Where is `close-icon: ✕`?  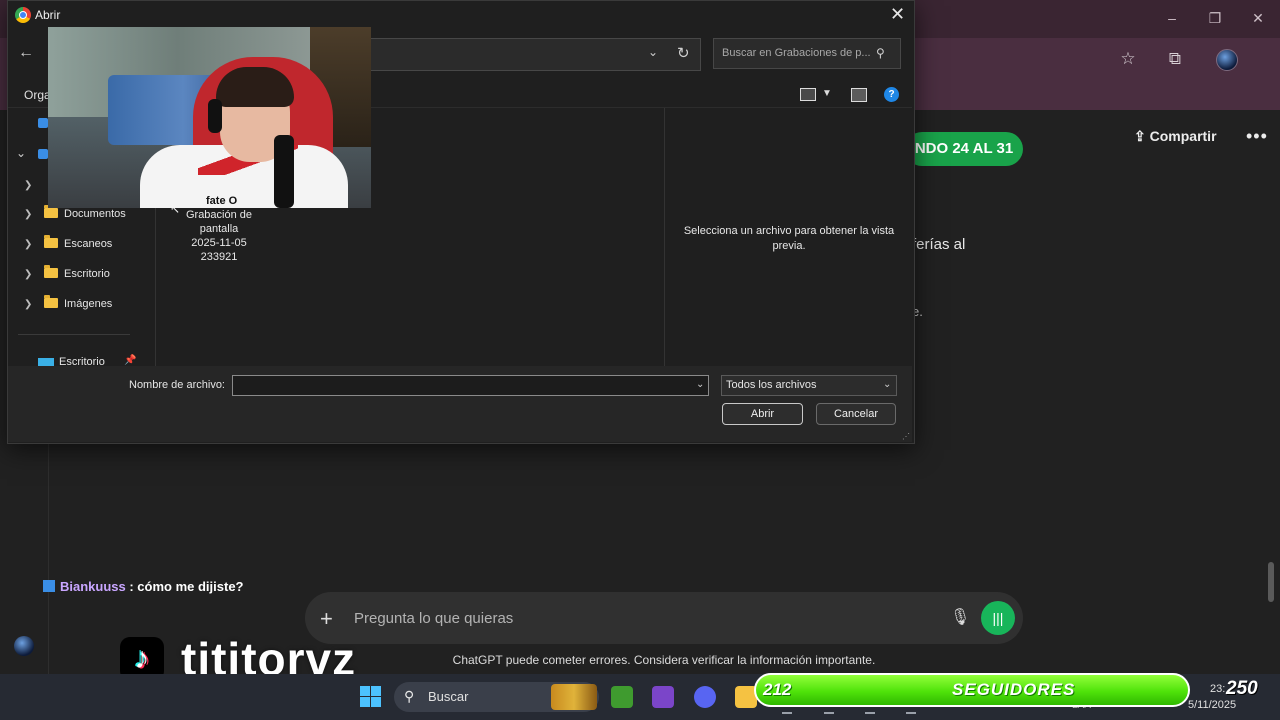
close-icon: ✕ is located at coordinates (897, 14).